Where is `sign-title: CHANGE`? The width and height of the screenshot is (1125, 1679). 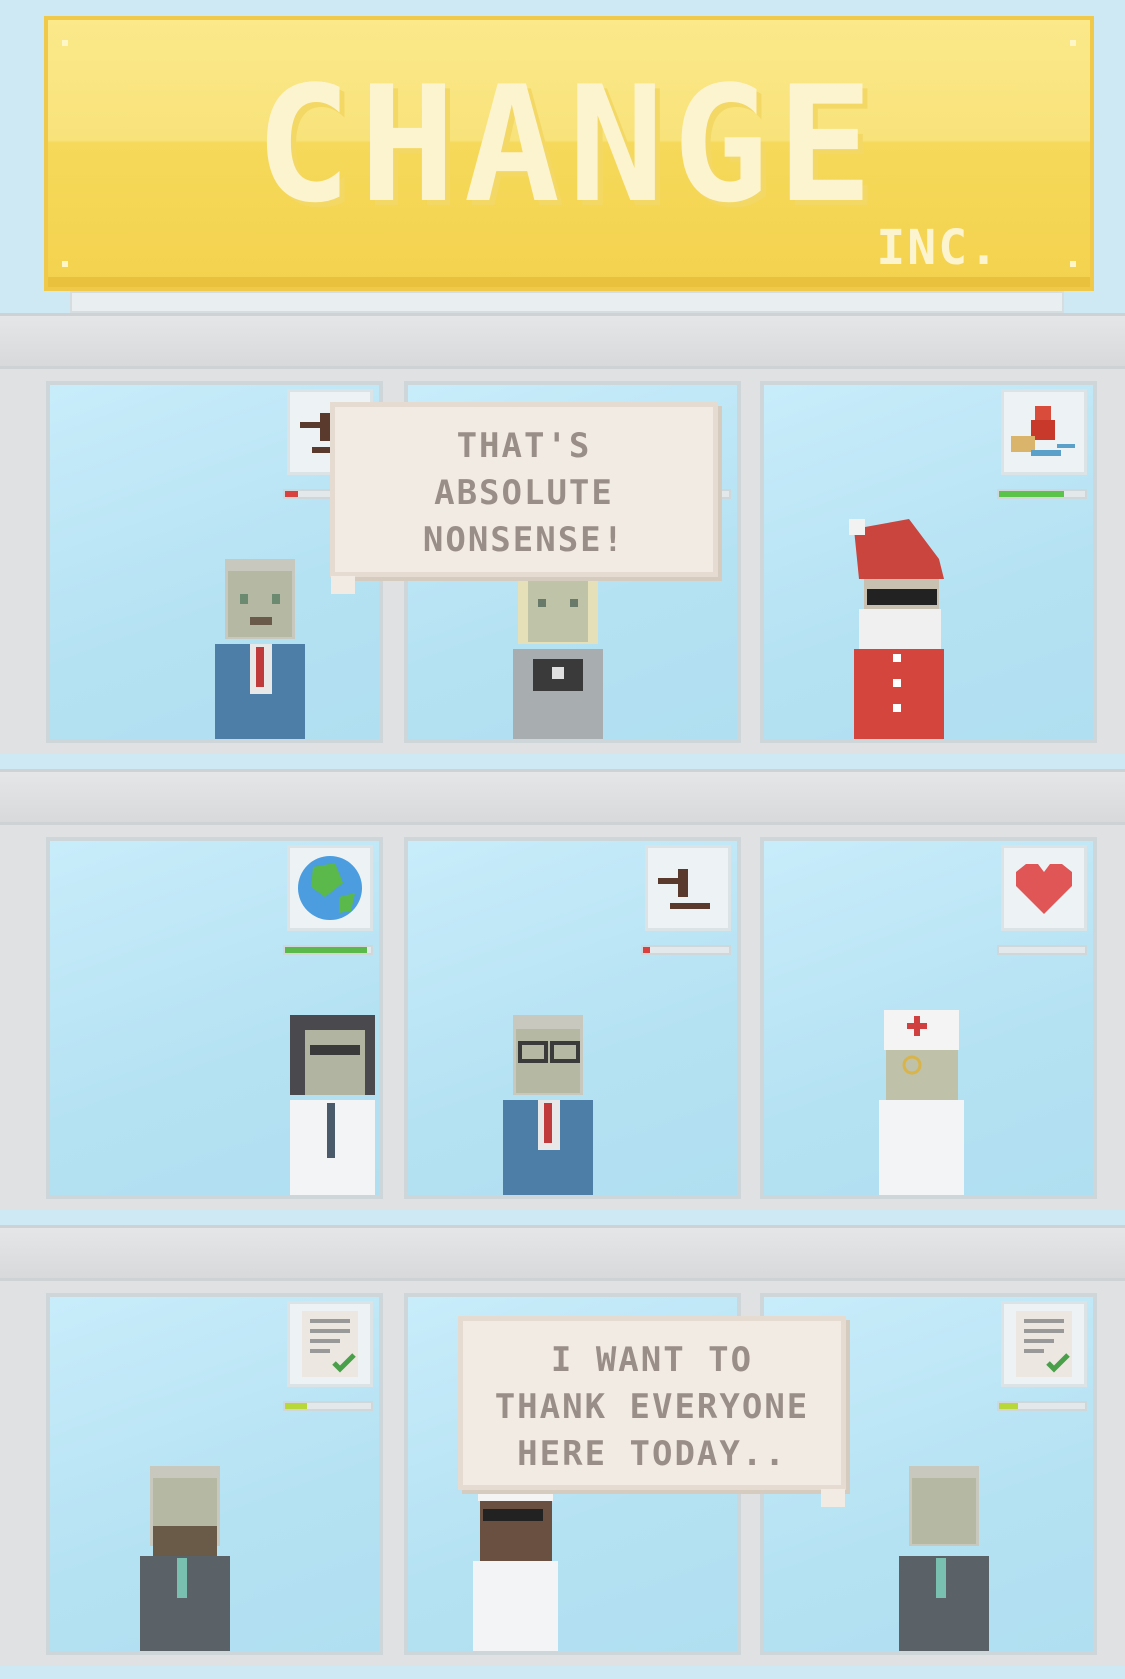
sign-title: CHANGE is located at coordinates (568, 144).